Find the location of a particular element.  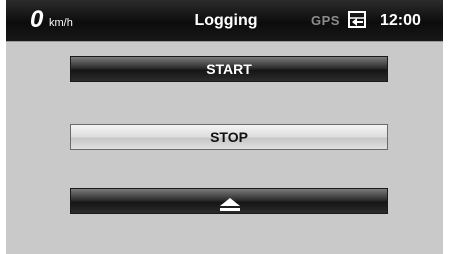

screen-title: Logging is located at coordinates (226, 20).